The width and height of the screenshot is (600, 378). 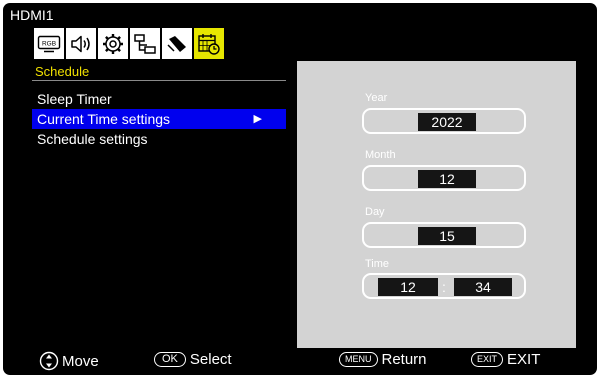 I want to click on speaker-icon, so click(x=80, y=43).